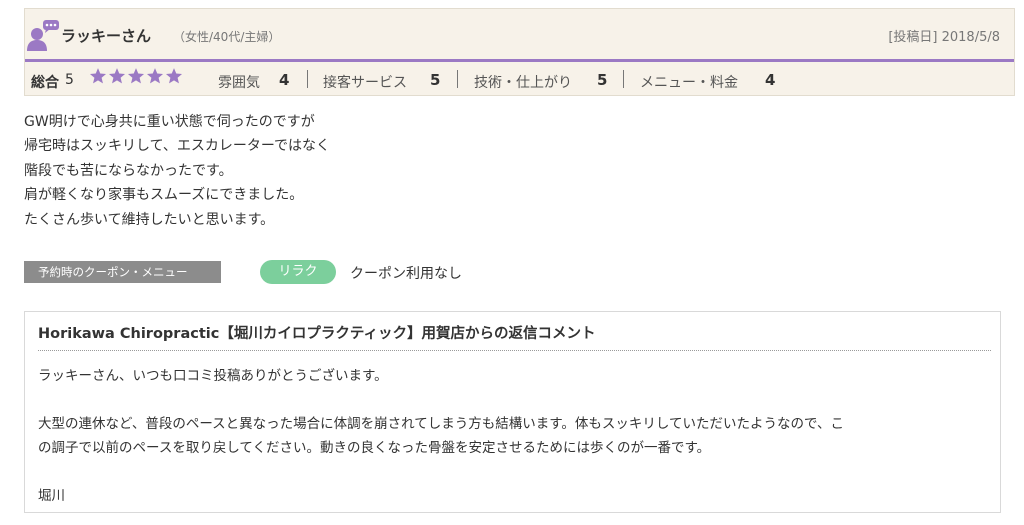 This screenshot has width=1024, height=525. I want to click on review-line: GW明けで心身共に重い状態で伺ったのですが, so click(169, 122).